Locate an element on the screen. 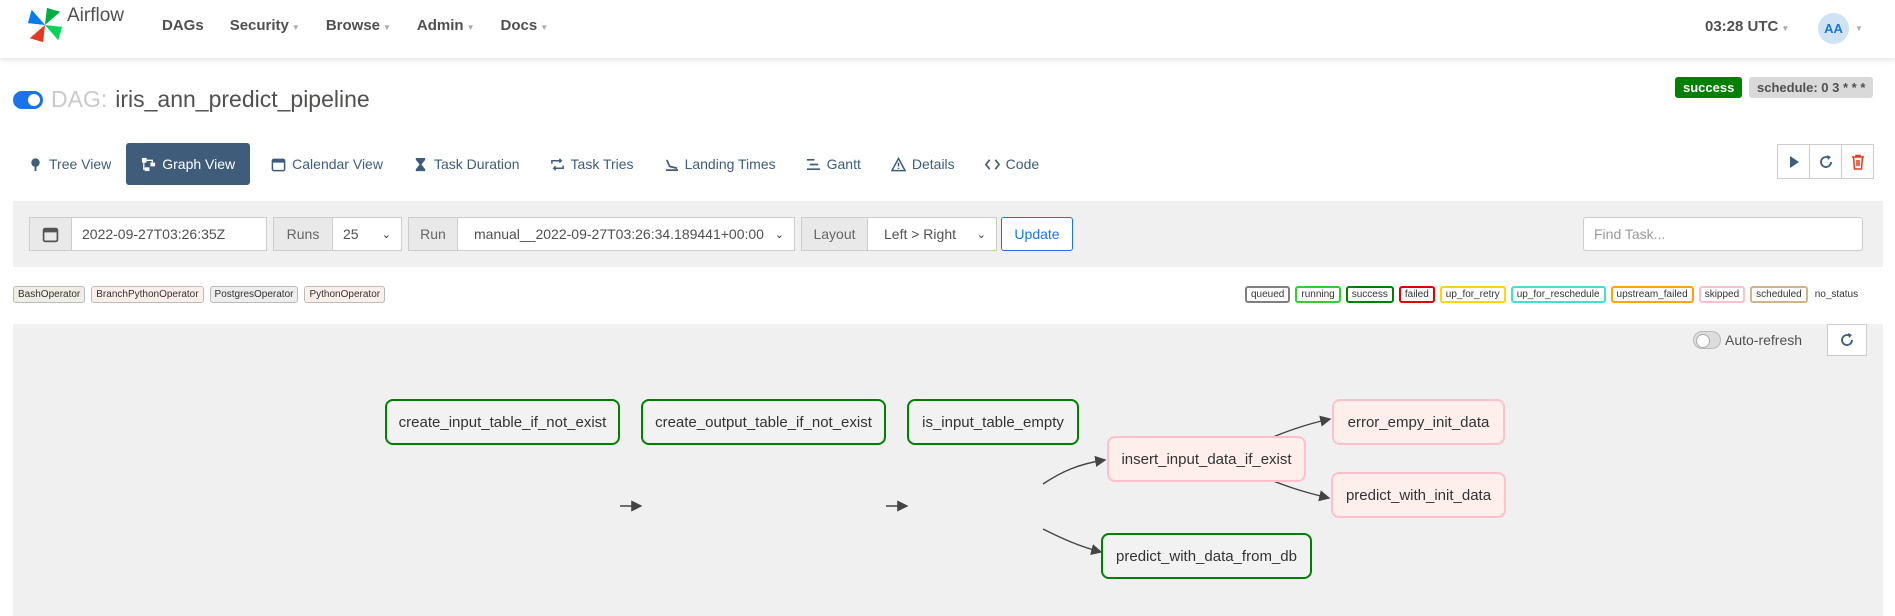 This screenshot has height=616, width=1895. state-tag-failed: failed is located at coordinates (1416, 294).